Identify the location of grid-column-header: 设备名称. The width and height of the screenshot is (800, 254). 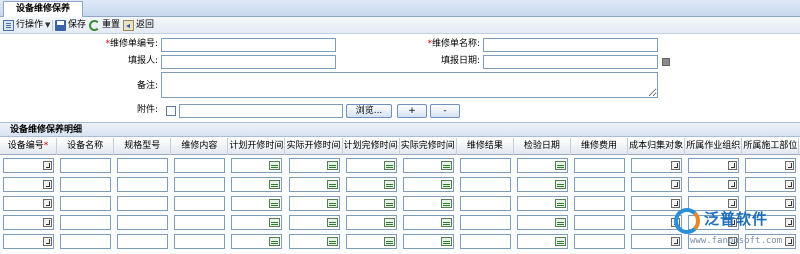
(86, 146).